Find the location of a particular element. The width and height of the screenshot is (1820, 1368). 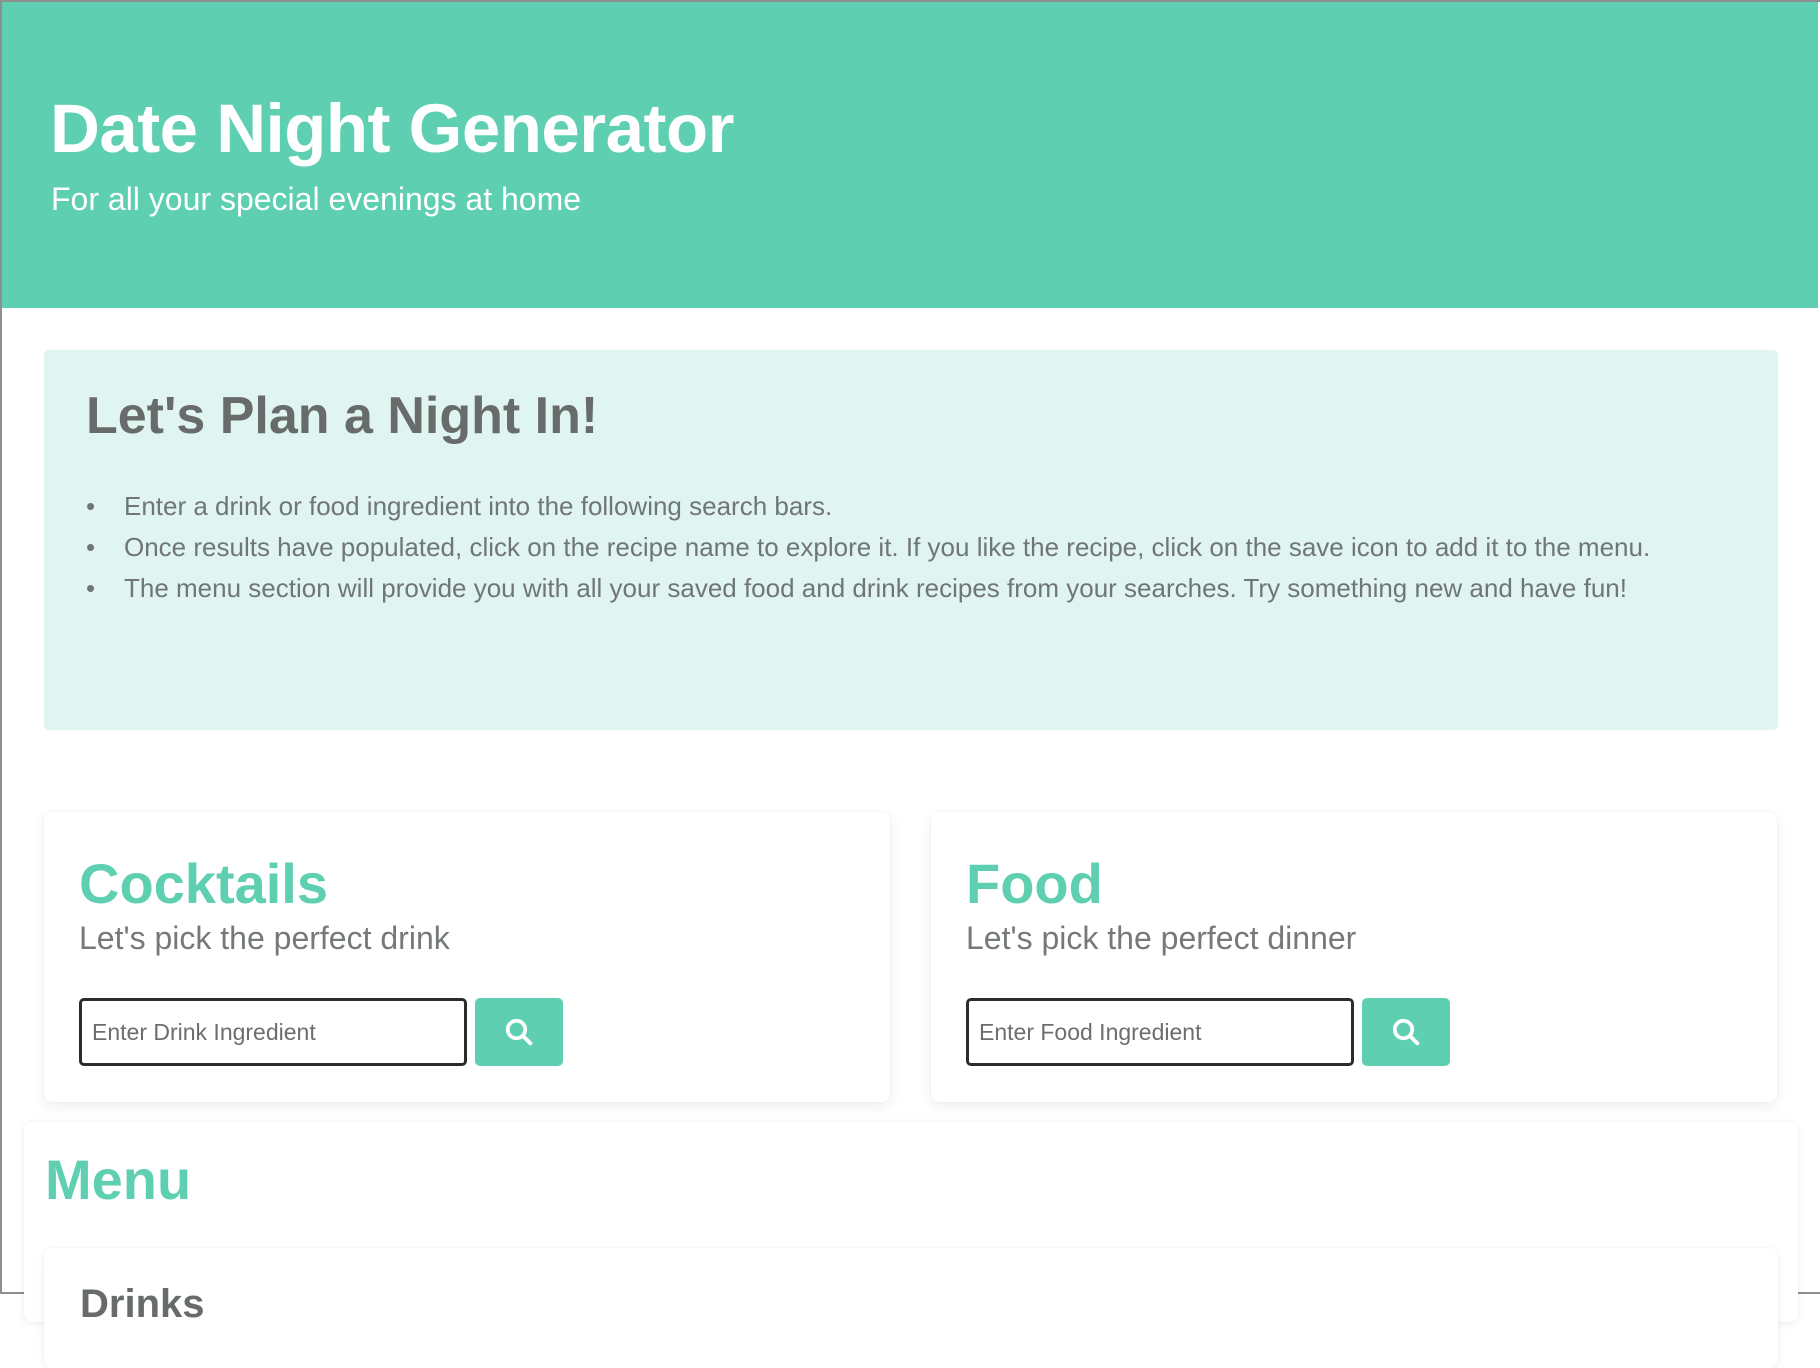

food-title: Food is located at coordinates (1034, 883).